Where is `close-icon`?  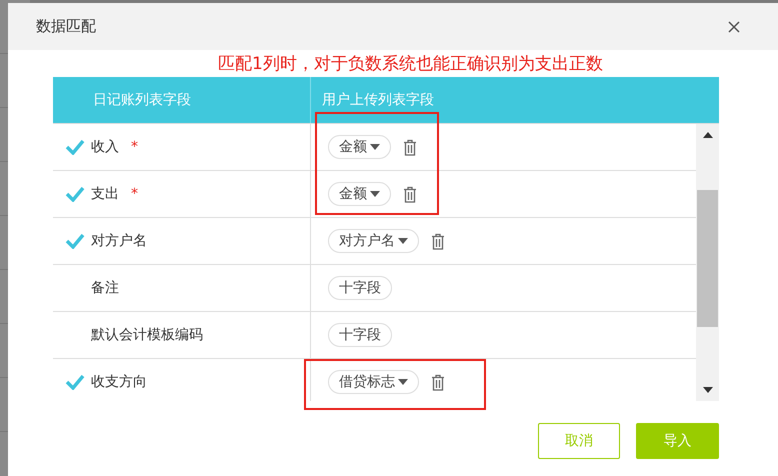 close-icon is located at coordinates (734, 26).